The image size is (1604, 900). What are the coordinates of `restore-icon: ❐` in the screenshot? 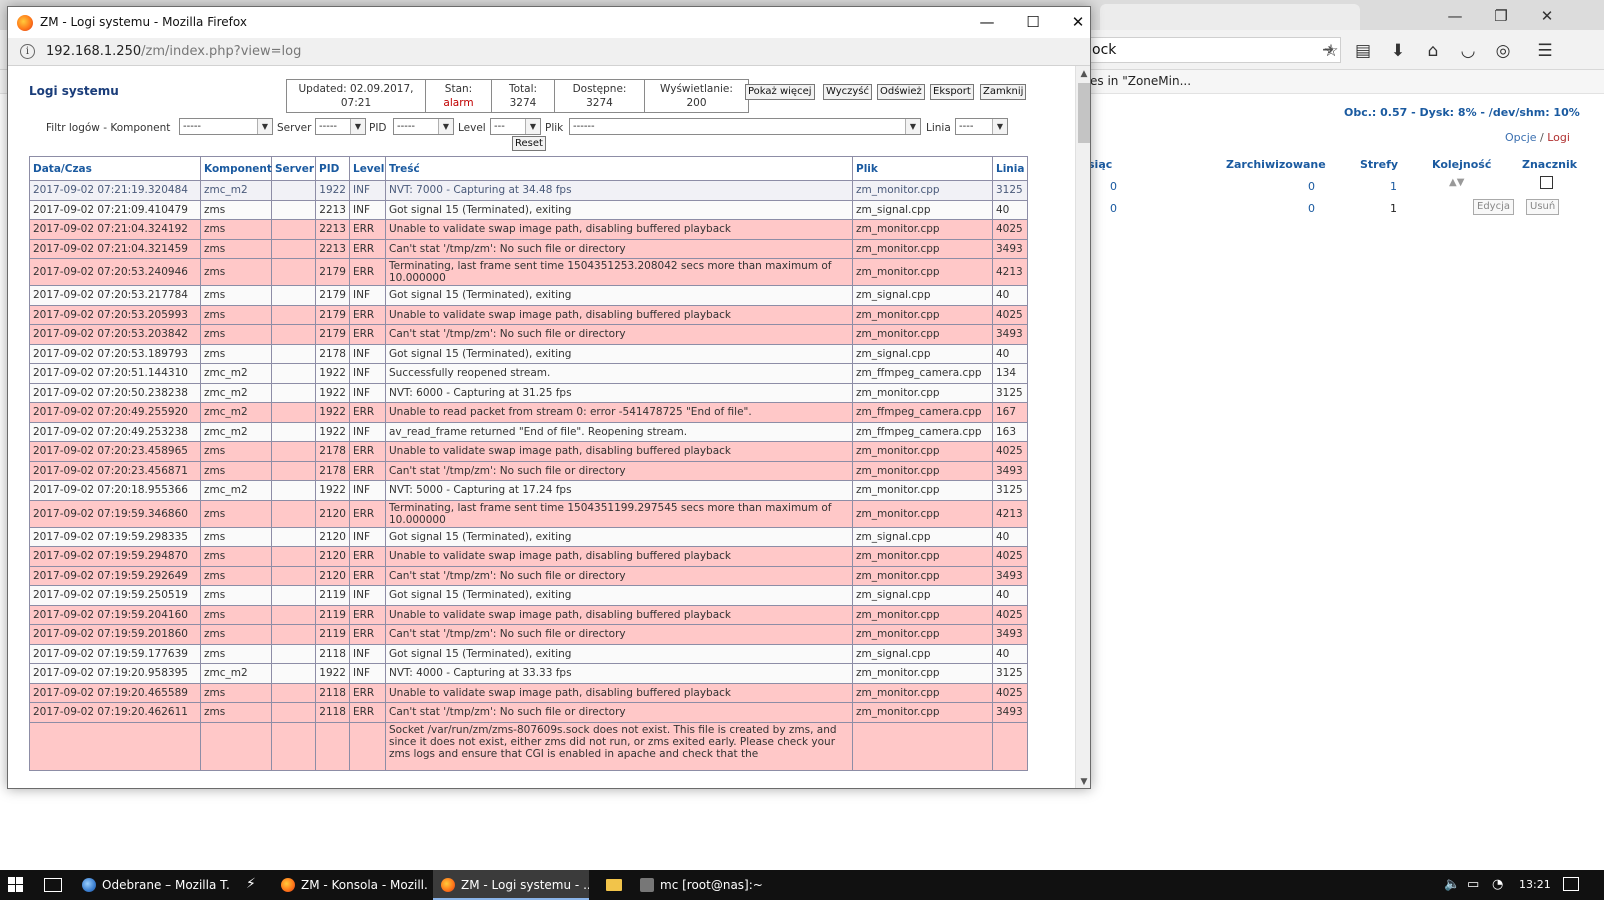 It's located at (1501, 16).